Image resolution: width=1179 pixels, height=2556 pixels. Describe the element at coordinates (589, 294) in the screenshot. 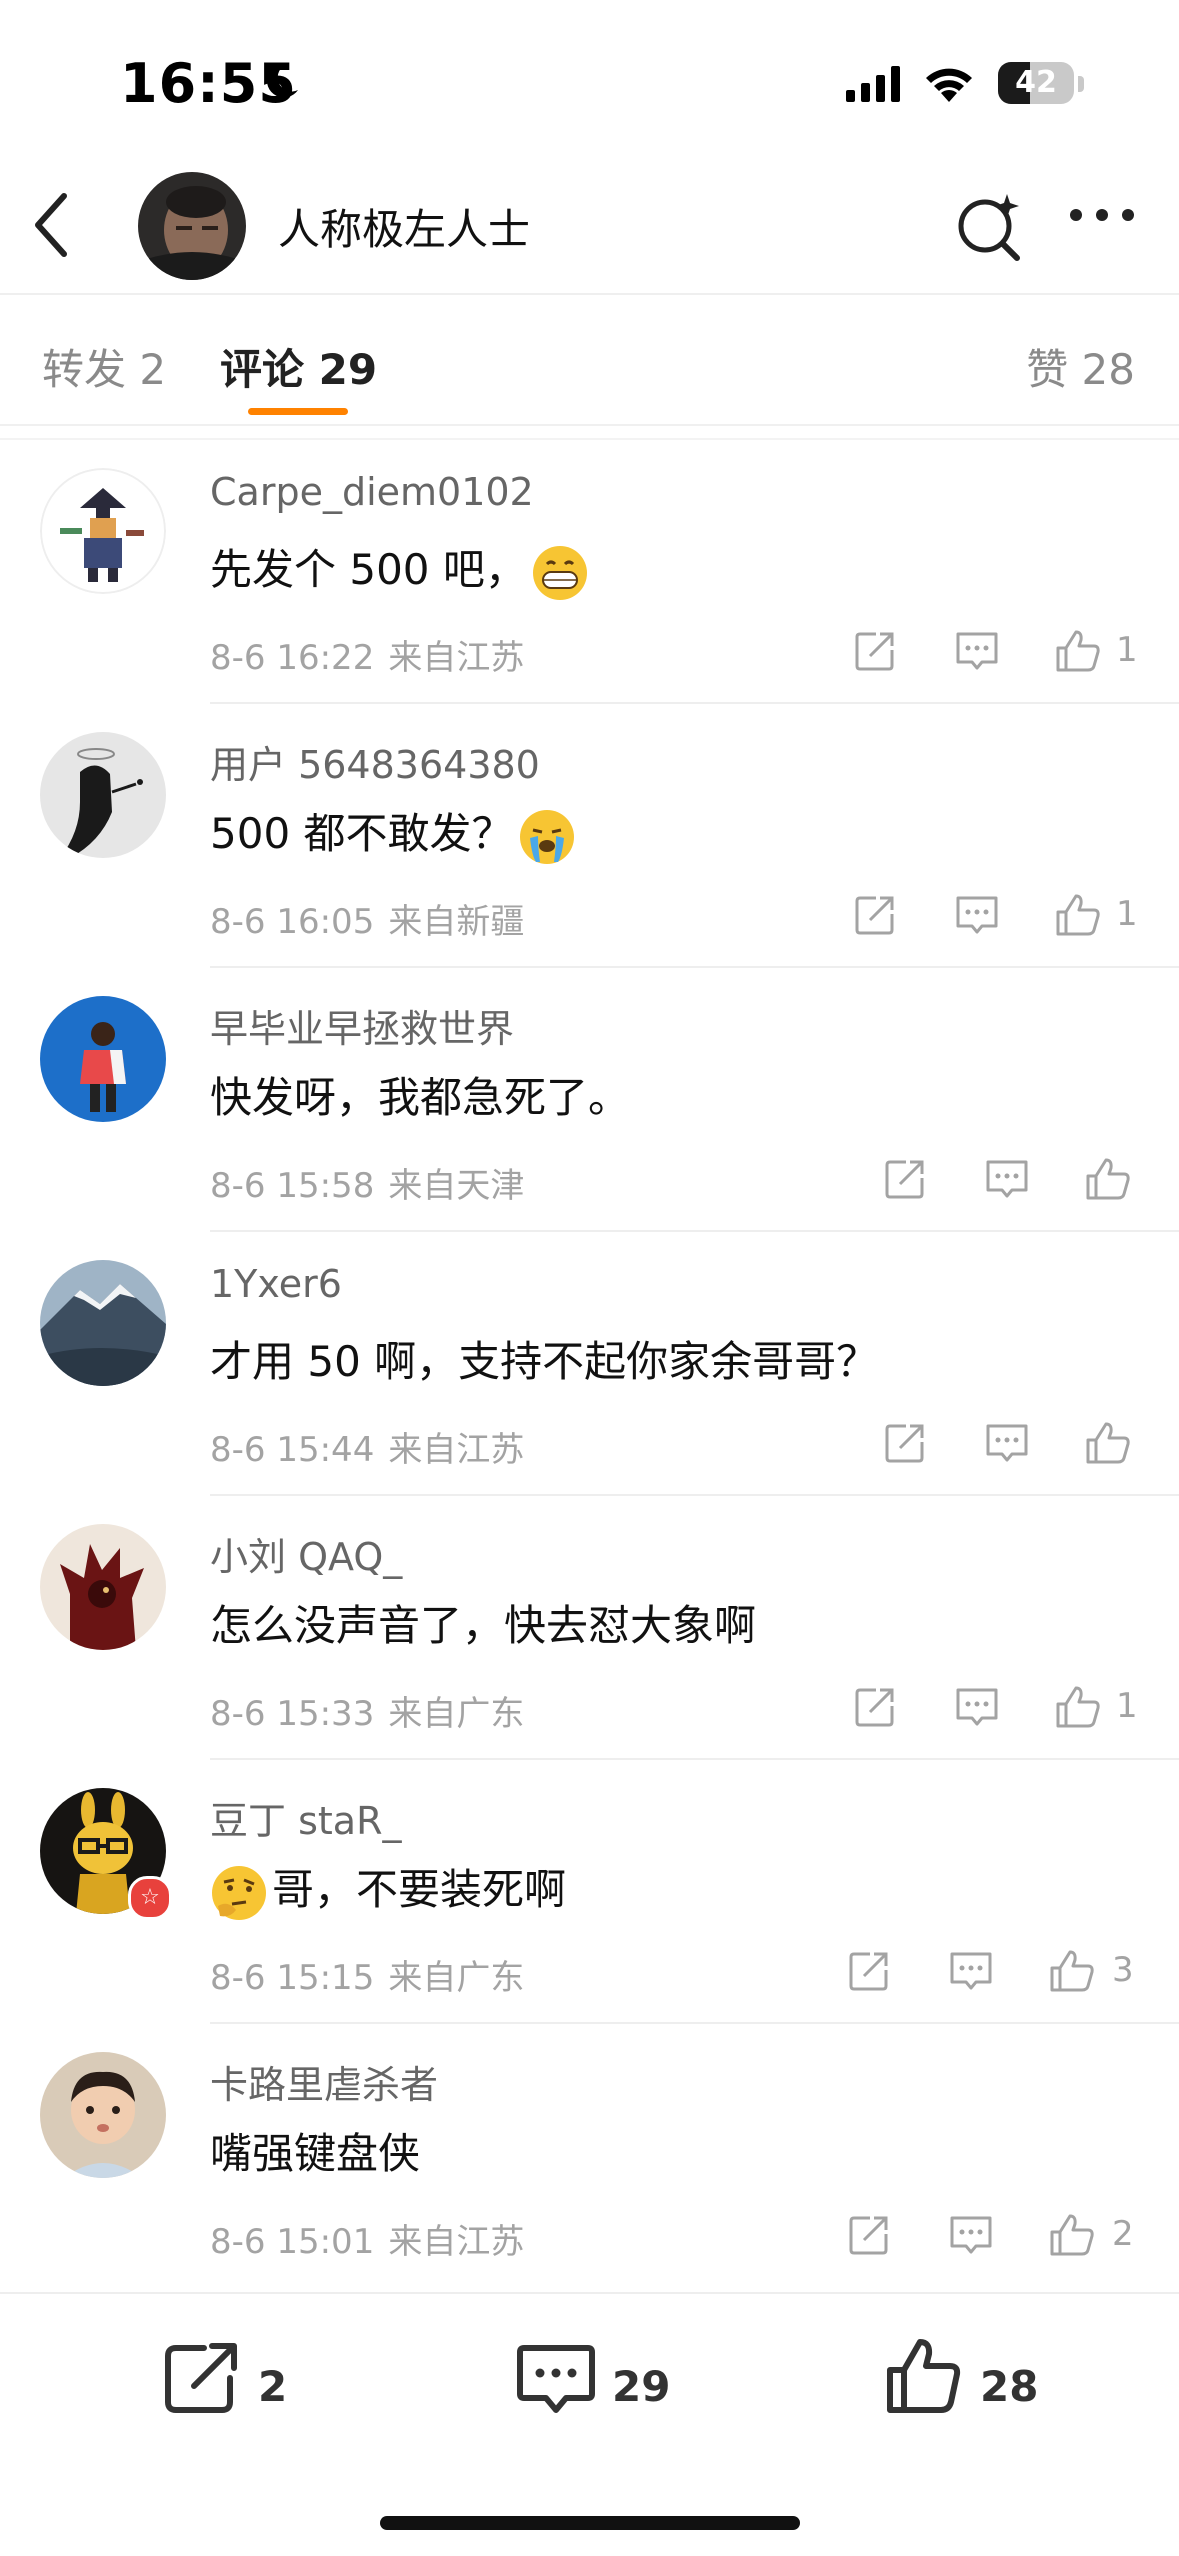

I see `header-divider` at that location.